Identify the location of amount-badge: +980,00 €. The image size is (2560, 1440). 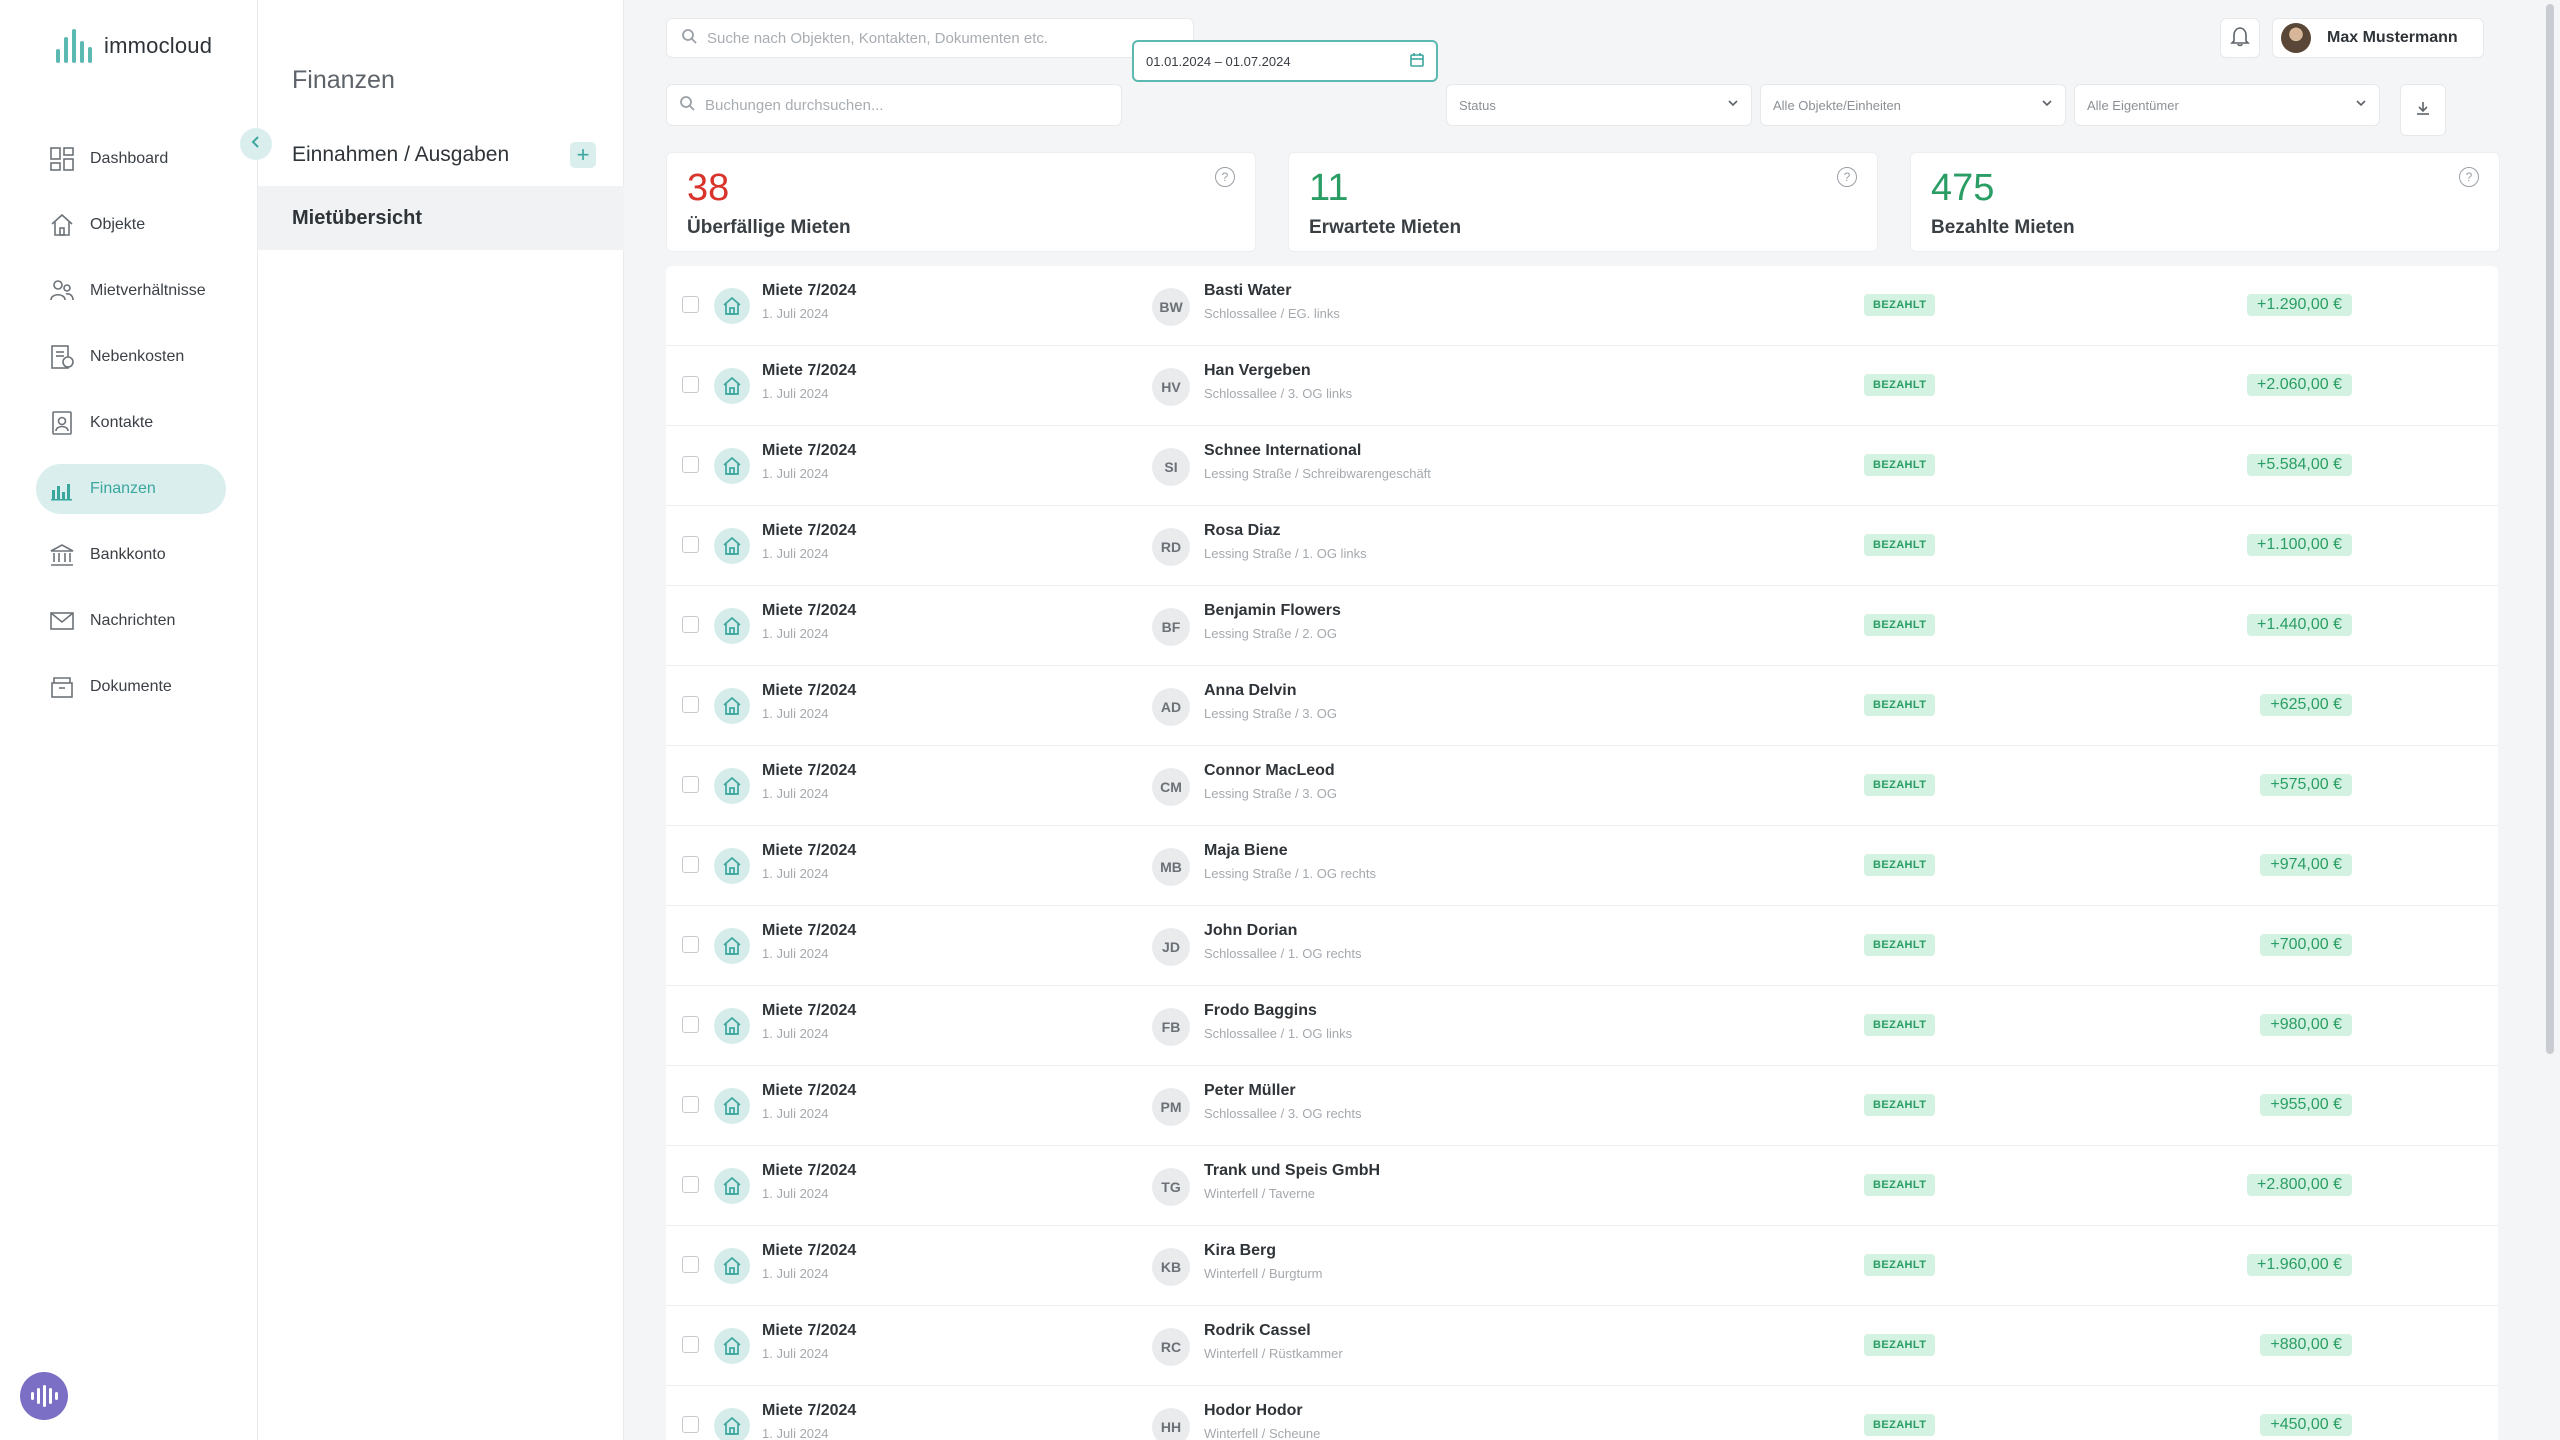
(2306, 1025).